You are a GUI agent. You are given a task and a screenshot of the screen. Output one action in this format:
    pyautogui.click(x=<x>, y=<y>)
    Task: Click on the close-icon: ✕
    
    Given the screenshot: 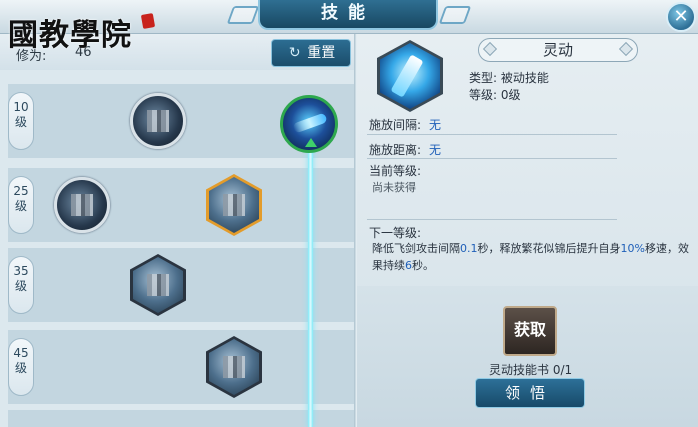 What is the action you would take?
    pyautogui.click(x=681, y=16)
    